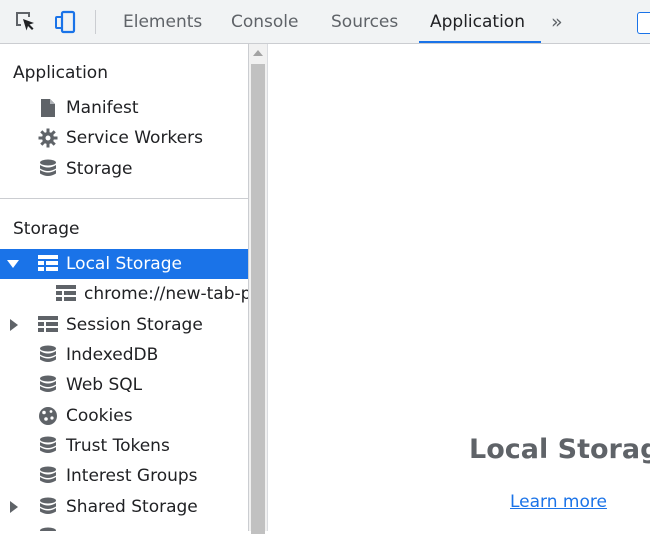 Image resolution: width=650 pixels, height=534 pixels. What do you see at coordinates (643, 23) in the screenshot?
I see `settings-edge-button` at bounding box center [643, 23].